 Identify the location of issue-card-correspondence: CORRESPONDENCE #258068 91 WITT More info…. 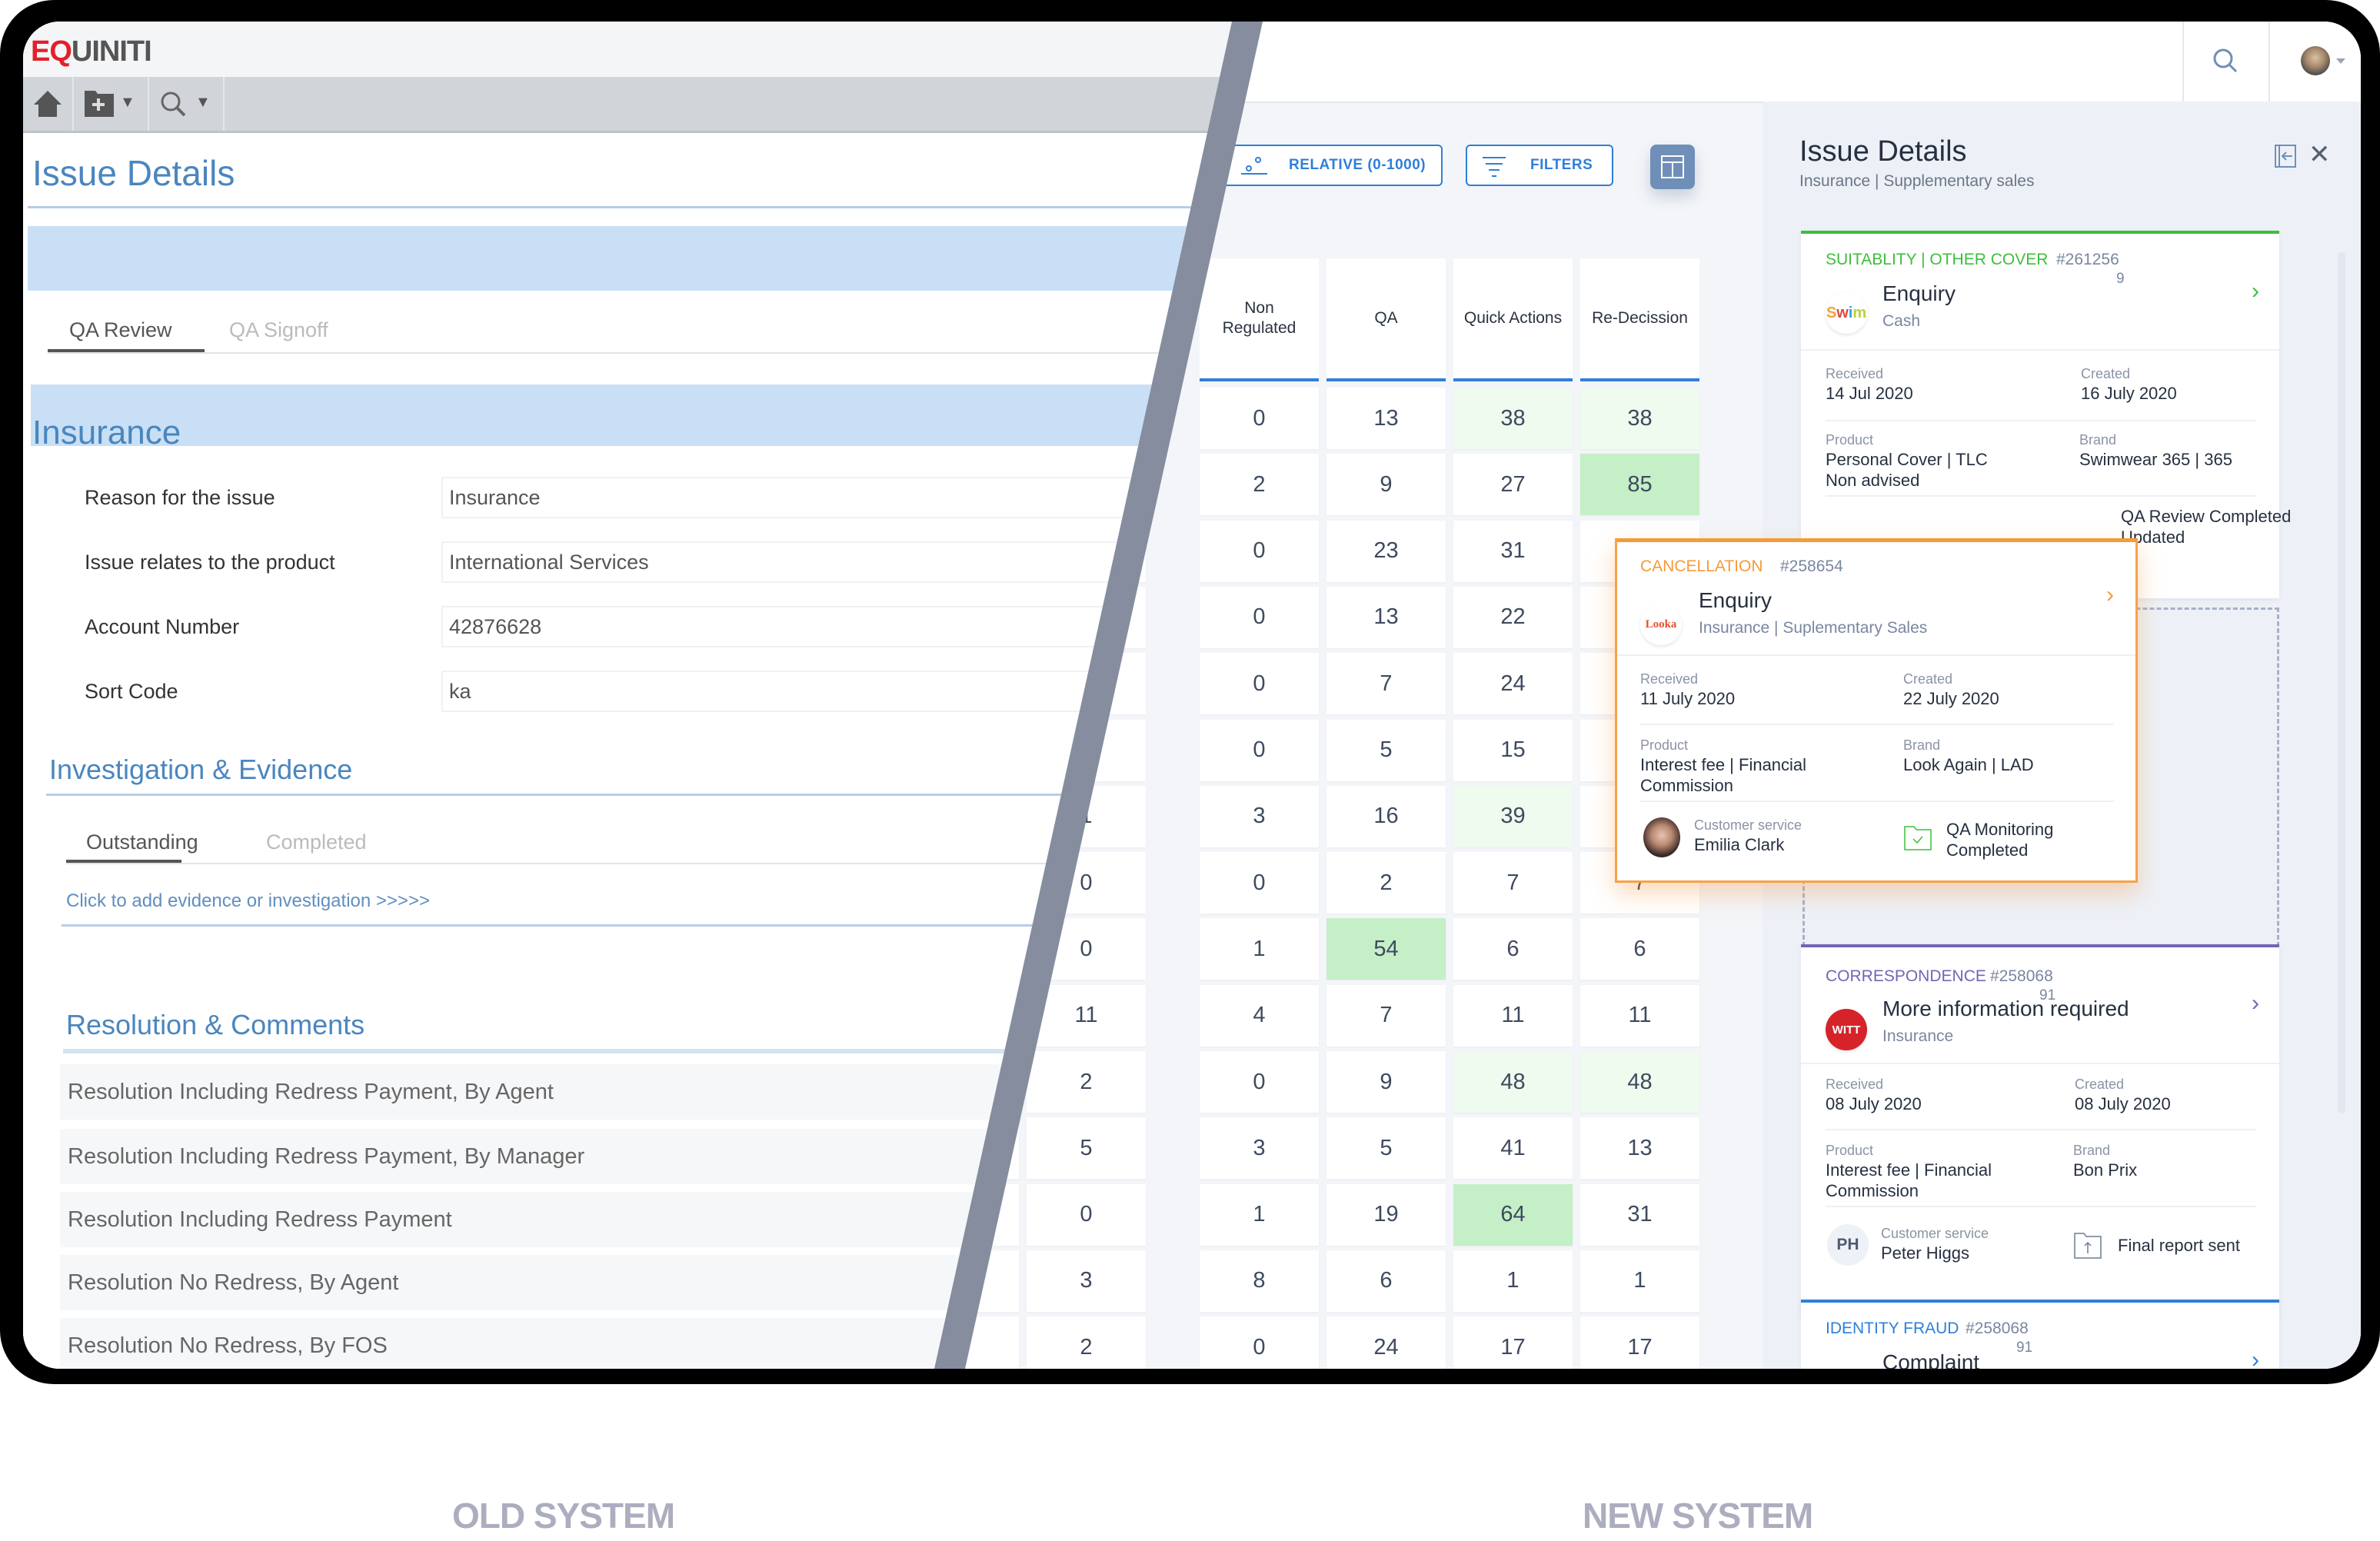
(2040, 1129).